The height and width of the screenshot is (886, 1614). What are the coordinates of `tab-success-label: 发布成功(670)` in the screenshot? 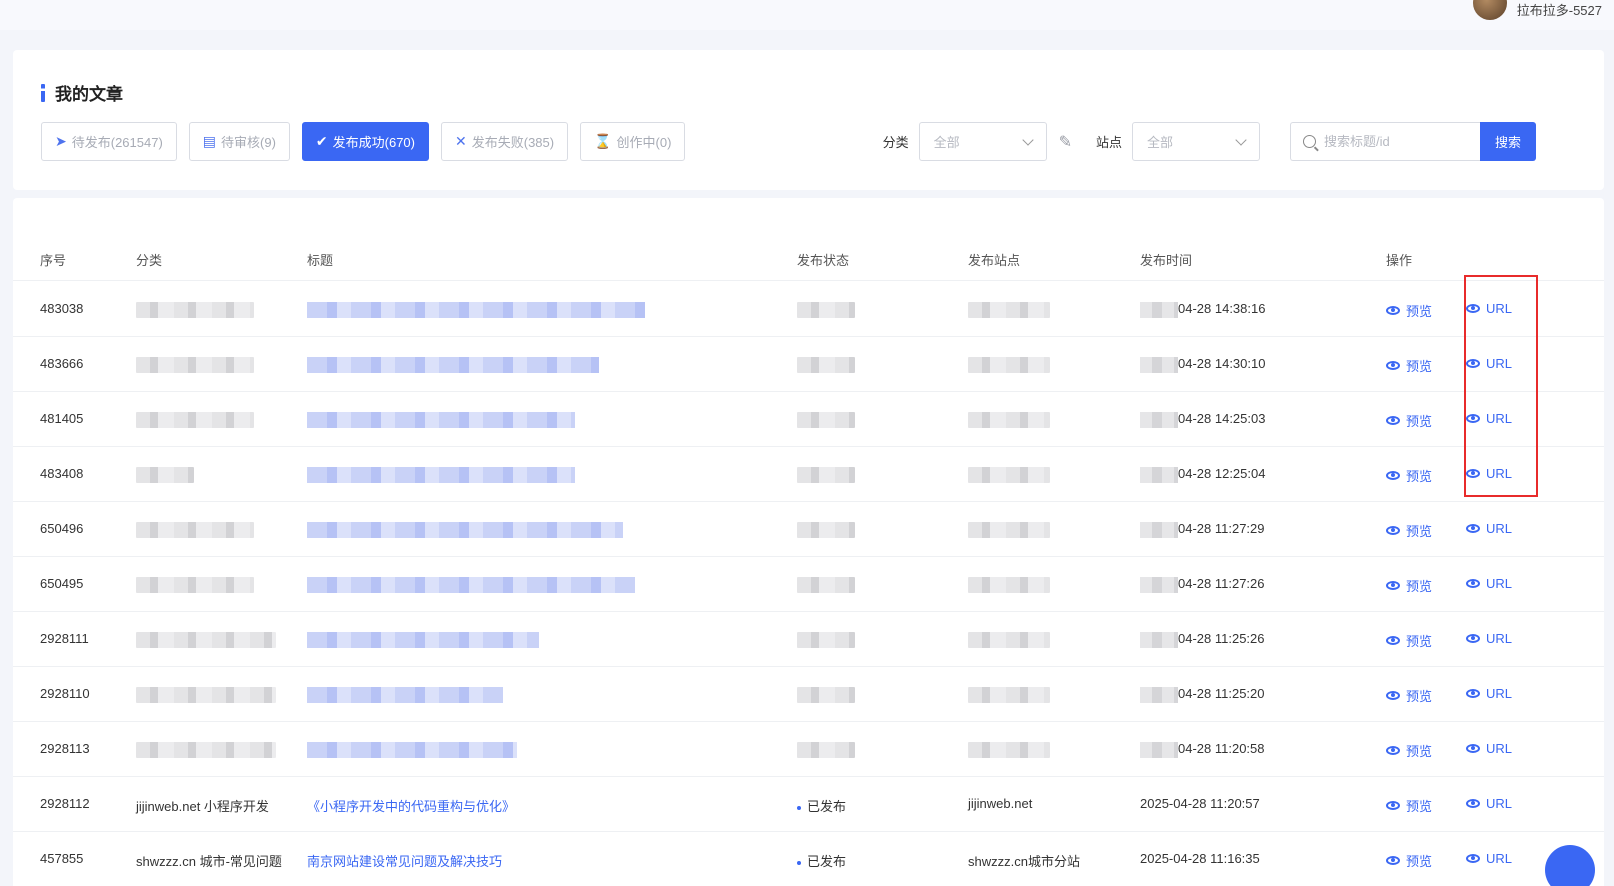 It's located at (373, 142).